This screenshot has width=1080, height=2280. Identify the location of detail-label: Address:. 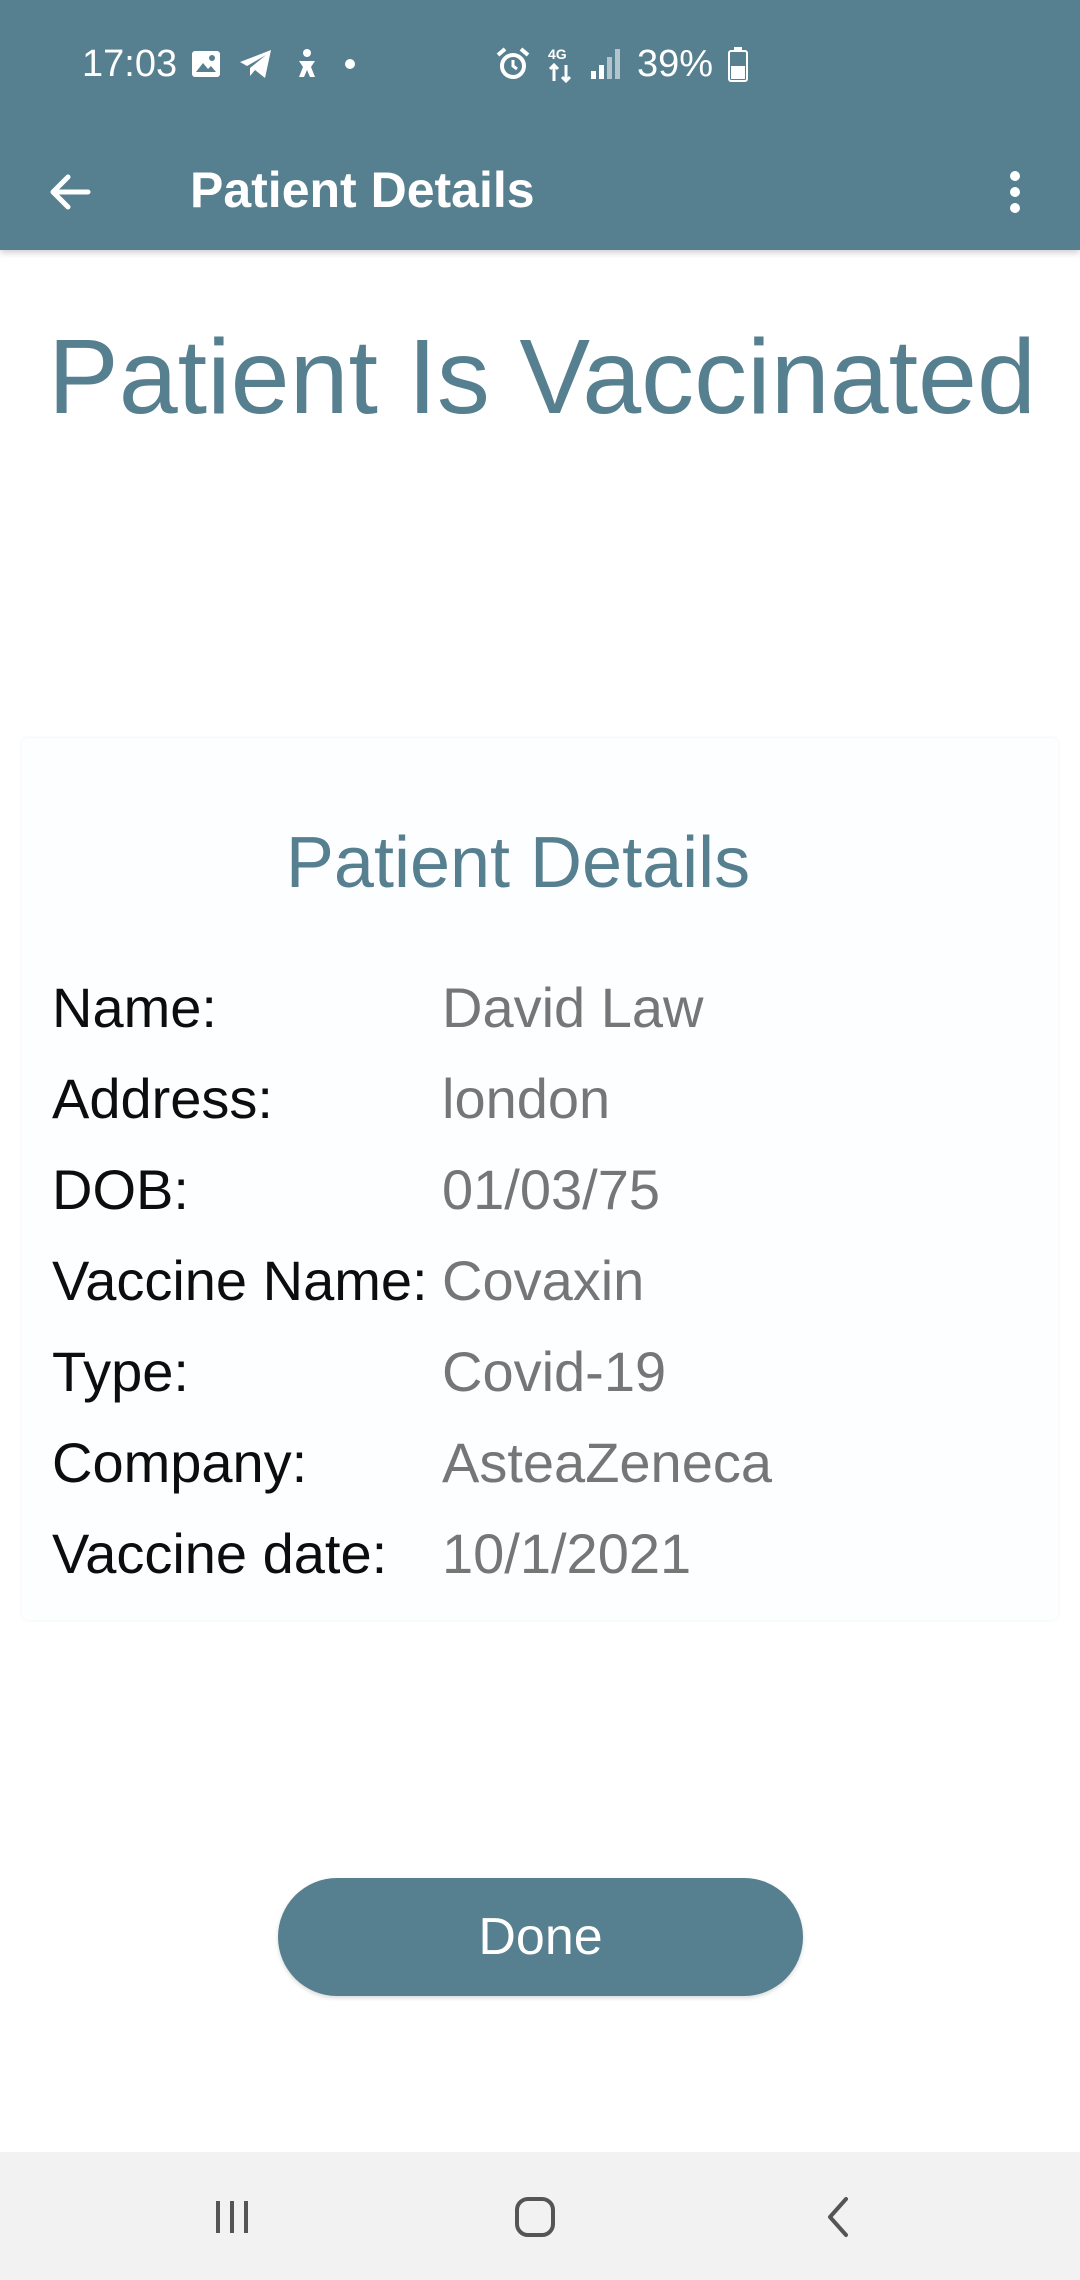
(162, 1098).